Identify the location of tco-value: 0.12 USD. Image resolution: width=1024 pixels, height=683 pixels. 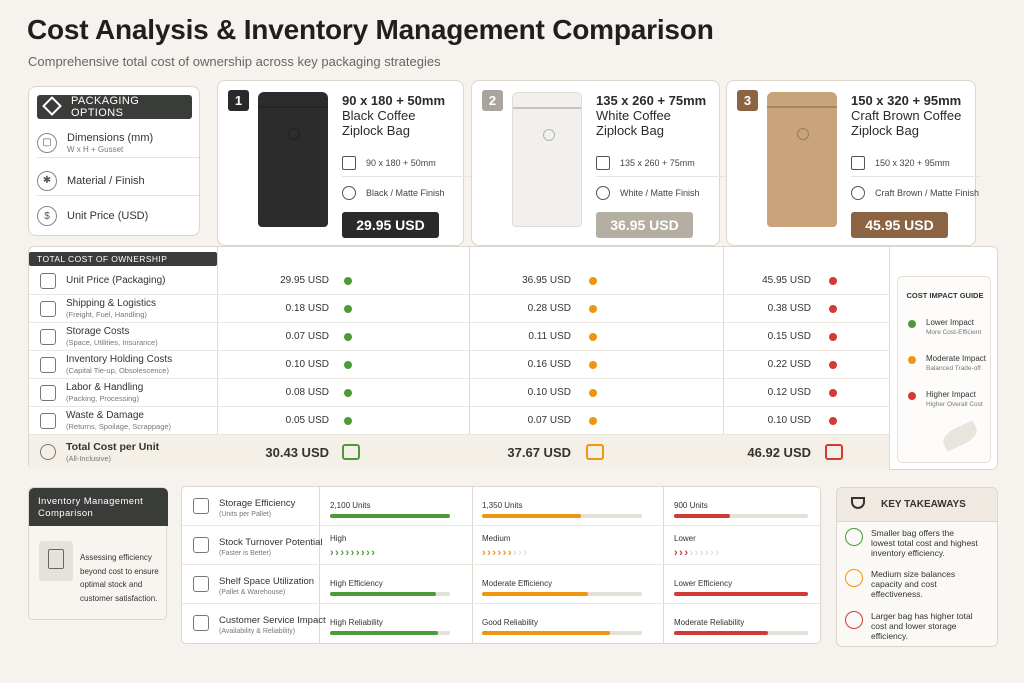
(789, 392).